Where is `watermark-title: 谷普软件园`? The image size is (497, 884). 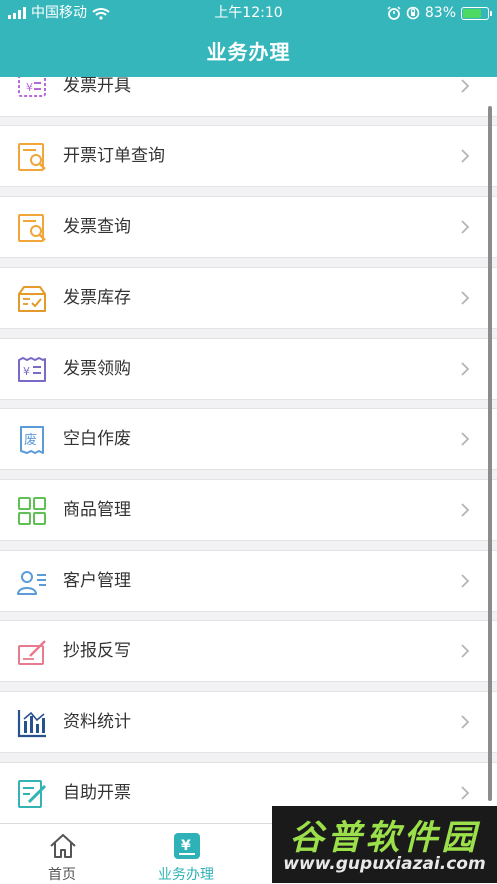 watermark-title: 谷普软件园 is located at coordinates (384, 838).